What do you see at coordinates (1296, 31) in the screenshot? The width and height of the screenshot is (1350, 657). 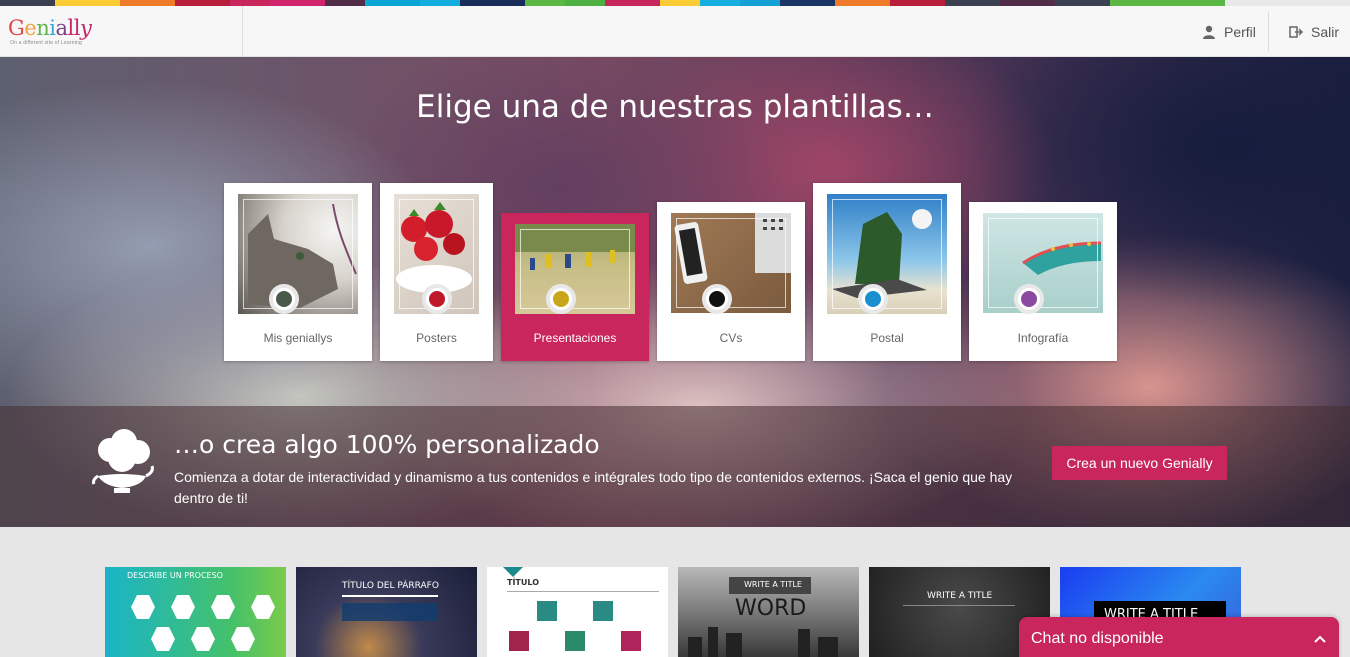 I see `logout-icon` at bounding box center [1296, 31].